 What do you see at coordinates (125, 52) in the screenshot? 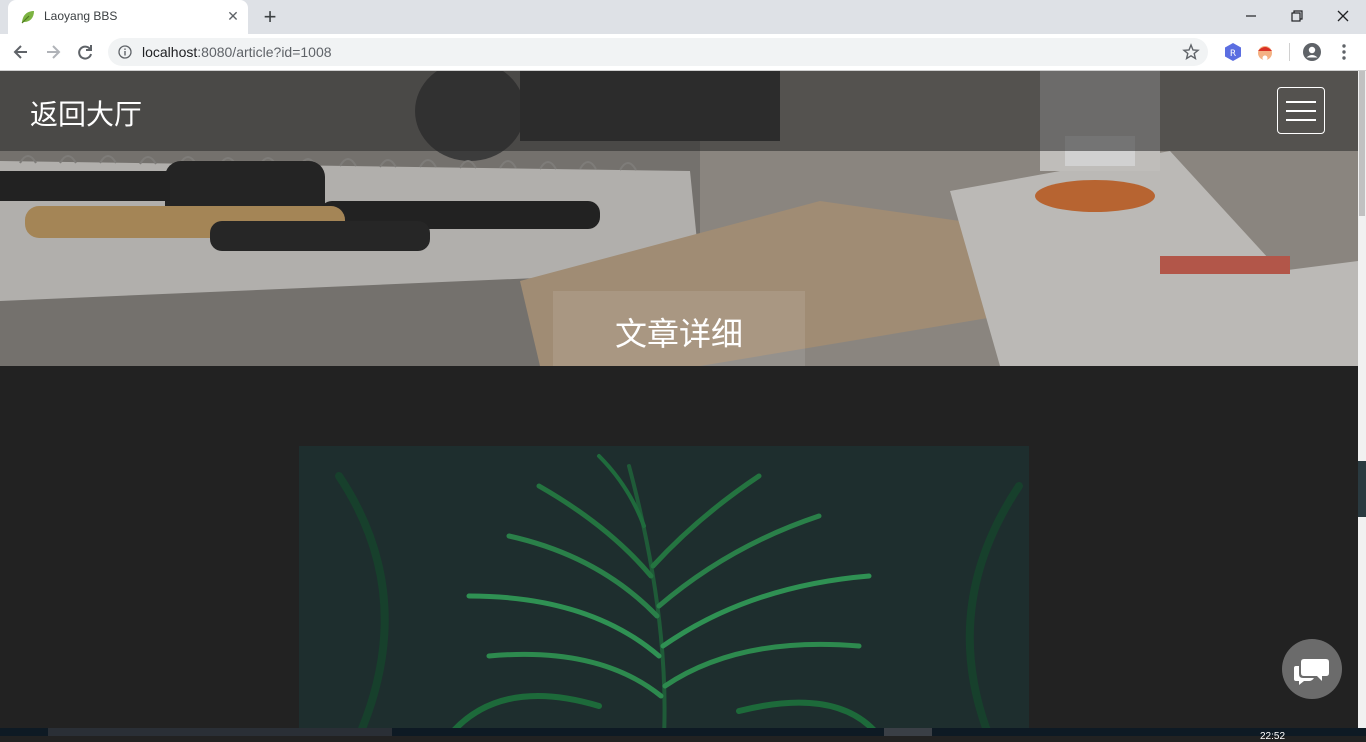
I see `info-icon` at bounding box center [125, 52].